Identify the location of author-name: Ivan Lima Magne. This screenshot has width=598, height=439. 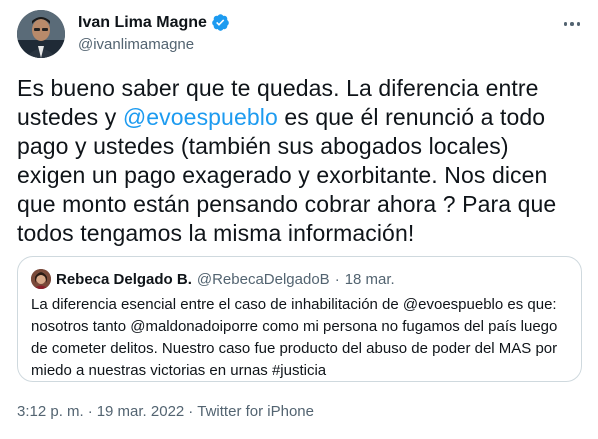
(142, 23).